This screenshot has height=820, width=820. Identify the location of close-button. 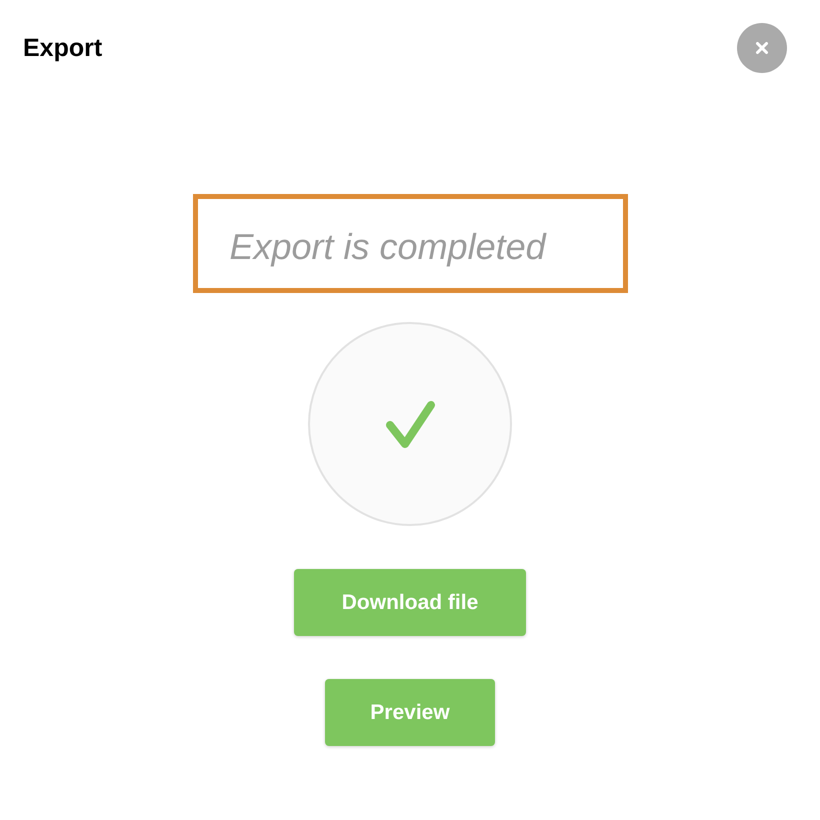
(762, 48).